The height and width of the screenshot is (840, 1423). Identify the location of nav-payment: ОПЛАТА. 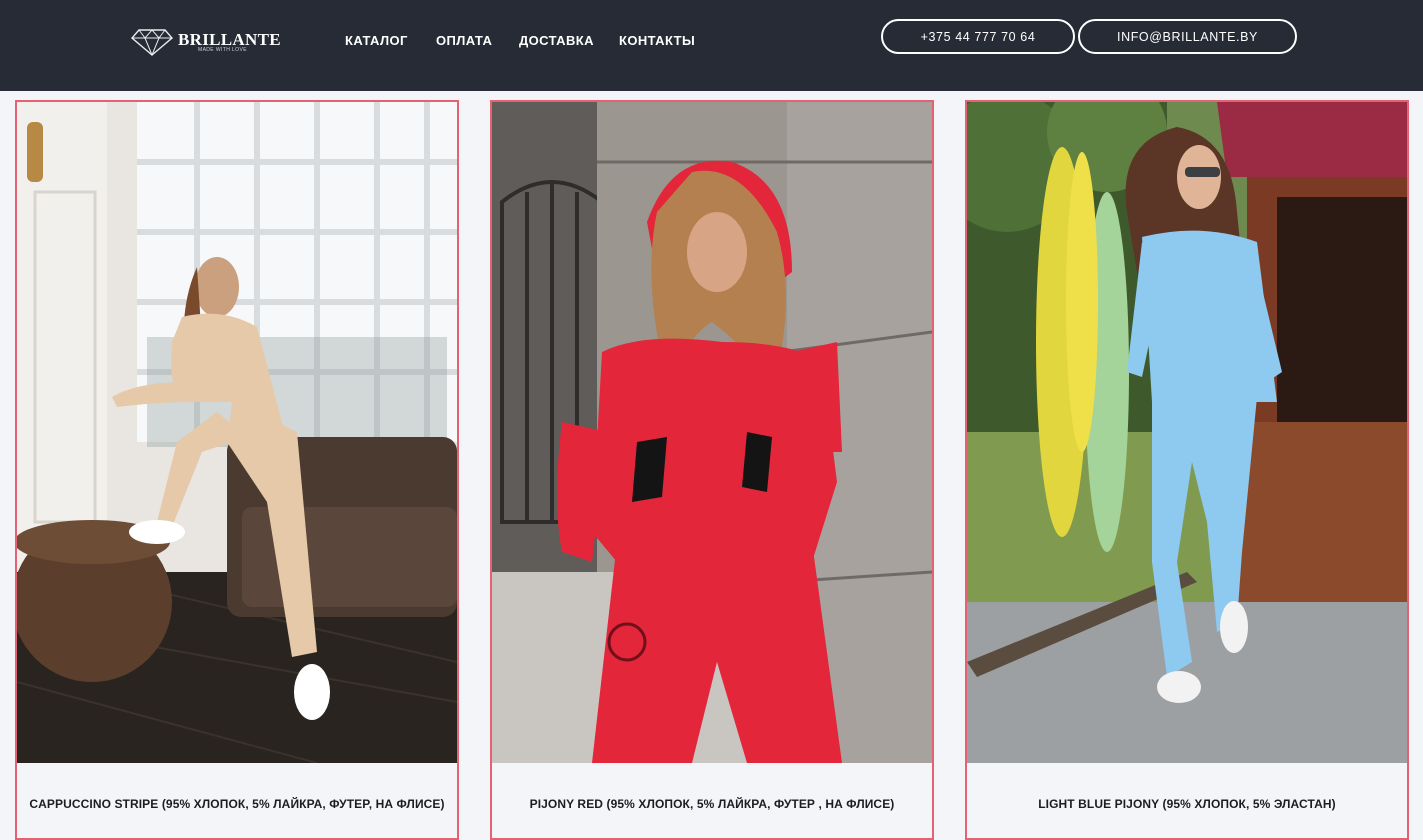
(464, 40).